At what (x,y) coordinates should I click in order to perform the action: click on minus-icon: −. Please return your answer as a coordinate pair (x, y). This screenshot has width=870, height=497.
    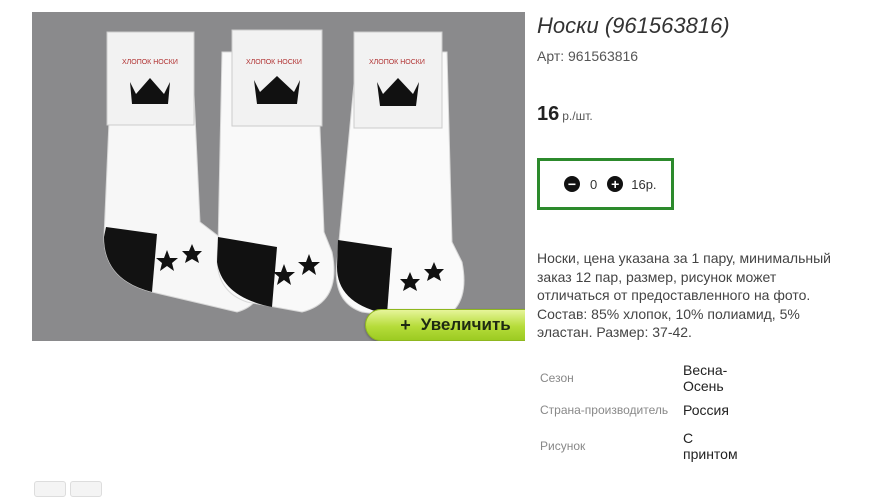
    Looking at the image, I should click on (572, 184).